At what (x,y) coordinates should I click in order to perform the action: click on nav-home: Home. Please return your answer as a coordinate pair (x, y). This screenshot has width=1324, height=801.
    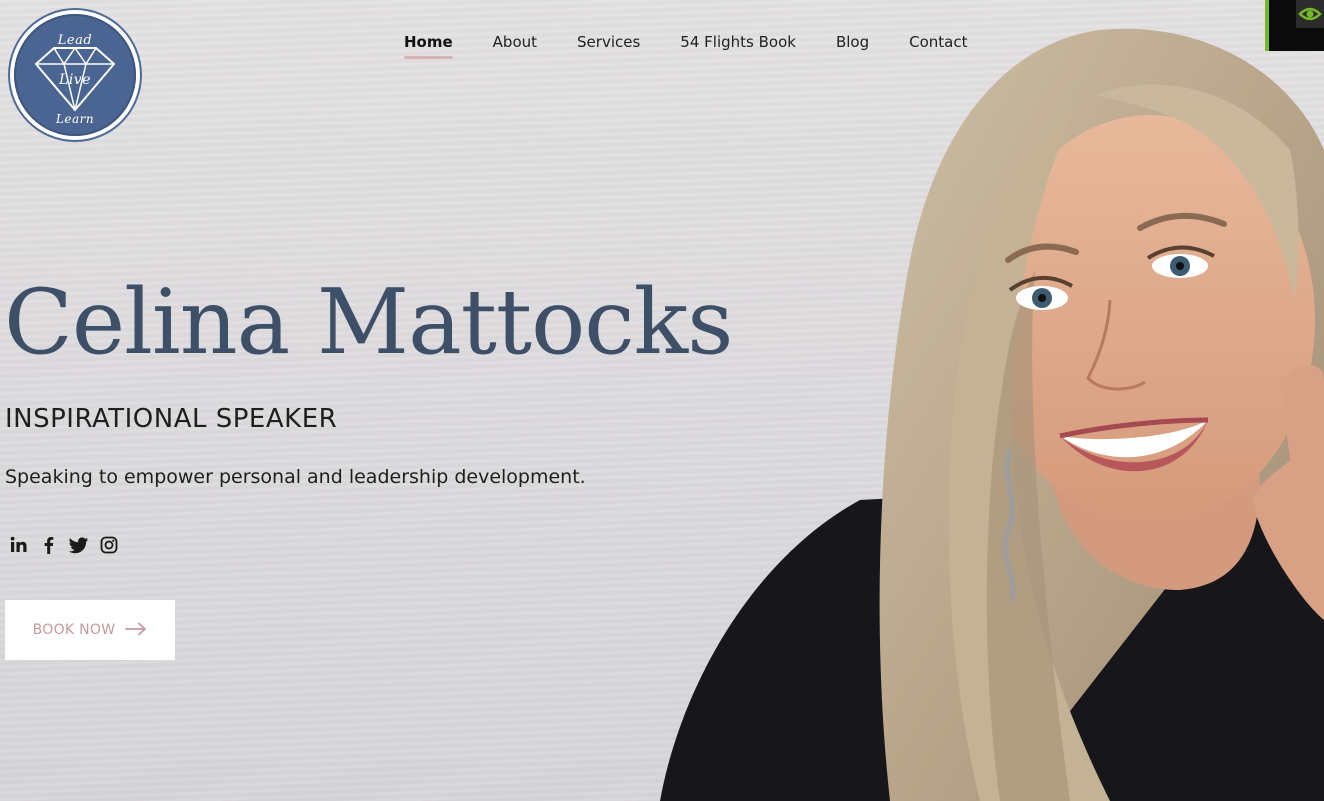
    Looking at the image, I should click on (428, 46).